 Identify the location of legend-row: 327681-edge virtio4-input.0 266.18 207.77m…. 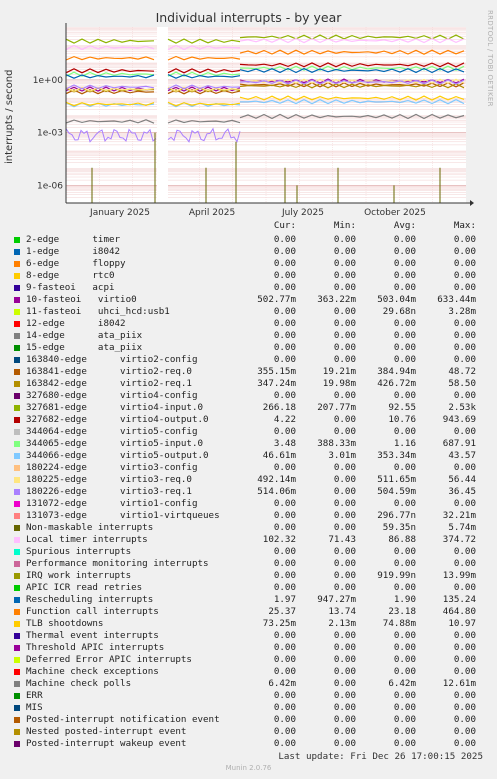
(248, 408).